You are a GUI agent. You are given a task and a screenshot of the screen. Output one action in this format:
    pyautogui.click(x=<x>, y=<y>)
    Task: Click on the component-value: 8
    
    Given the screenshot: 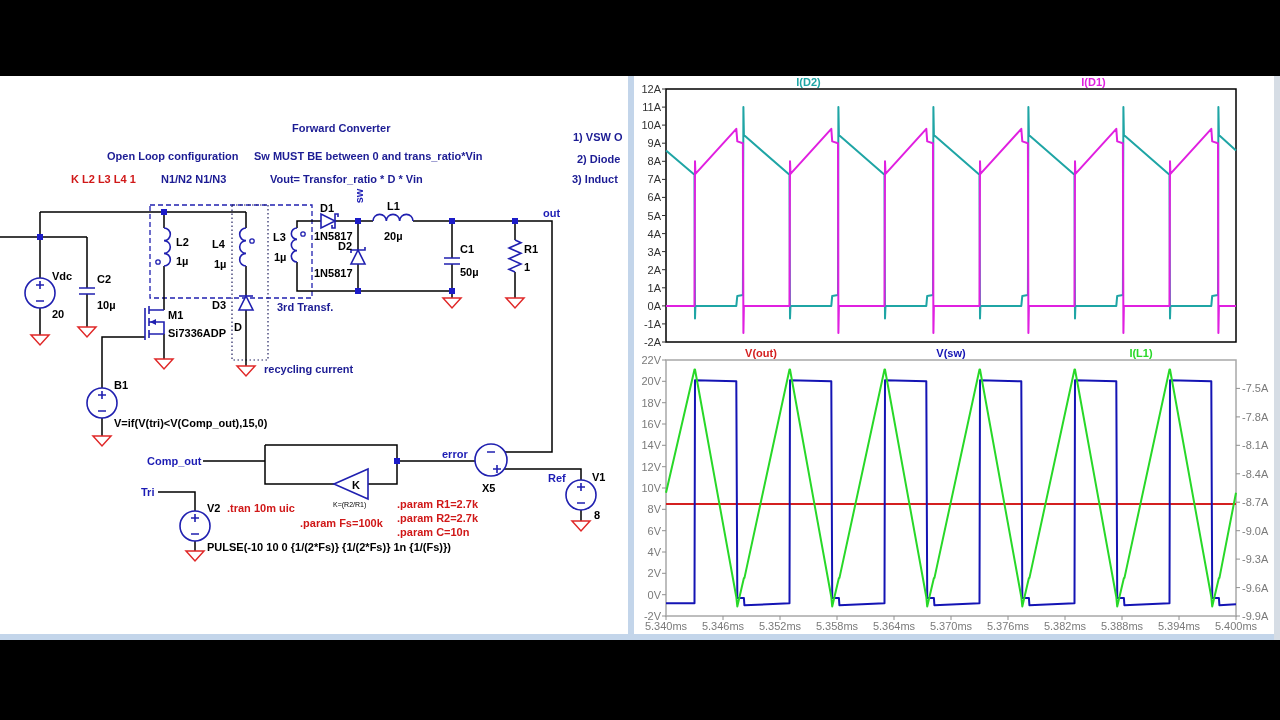 What is the action you would take?
    pyautogui.click(x=597, y=515)
    